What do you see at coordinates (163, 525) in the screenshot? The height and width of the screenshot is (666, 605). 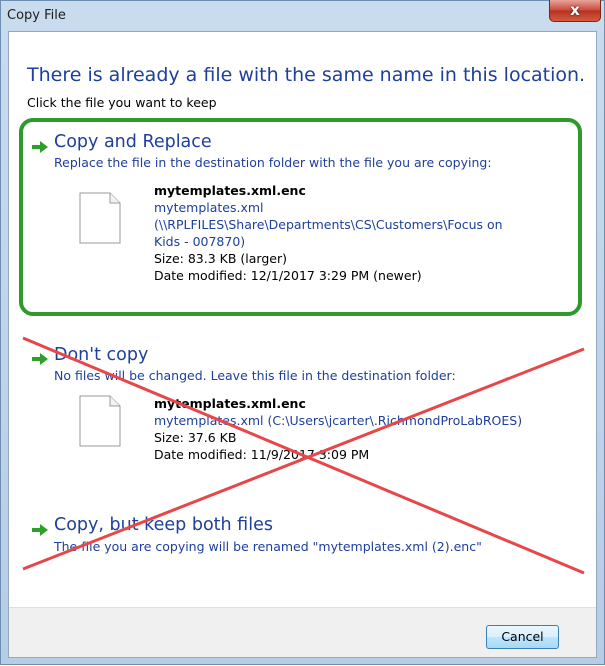 I see `keep-both-title: Copy, but keep both files` at bounding box center [163, 525].